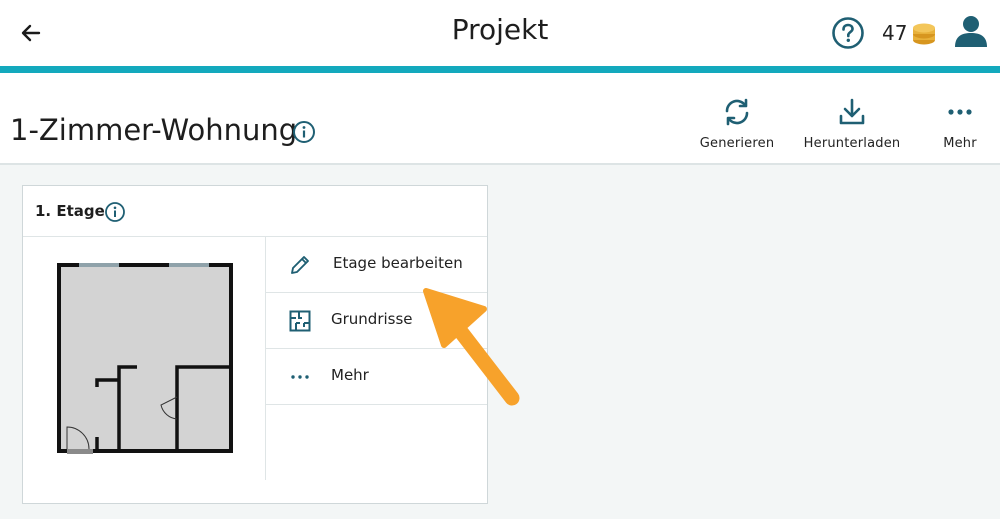 The height and width of the screenshot is (519, 1000). What do you see at coordinates (350, 375) in the screenshot?
I see `floor-more-label: Mehr` at bounding box center [350, 375].